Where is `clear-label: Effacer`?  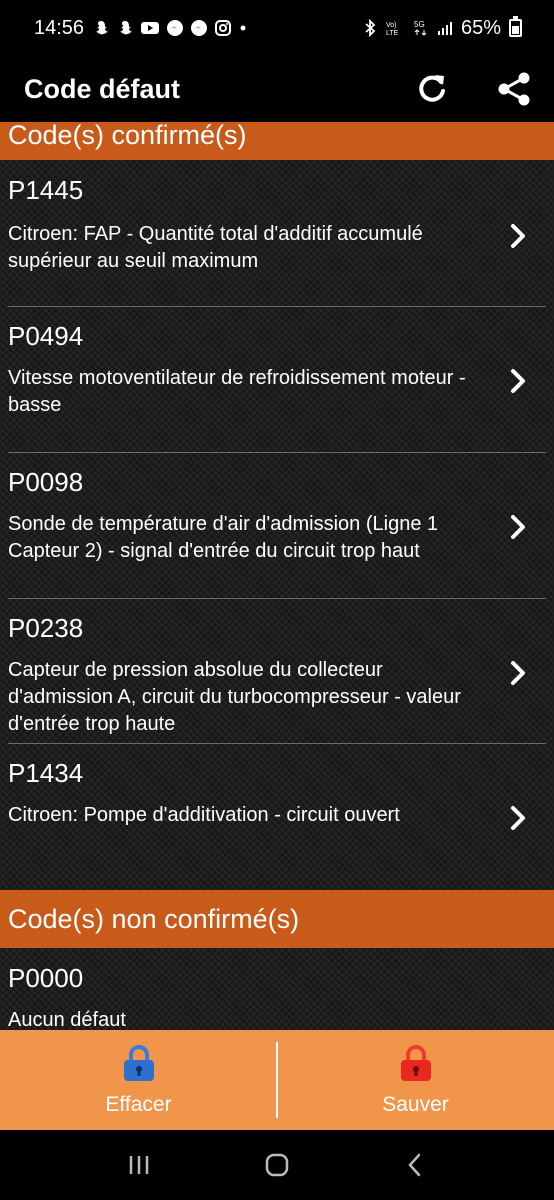 clear-label: Effacer is located at coordinates (138, 1104).